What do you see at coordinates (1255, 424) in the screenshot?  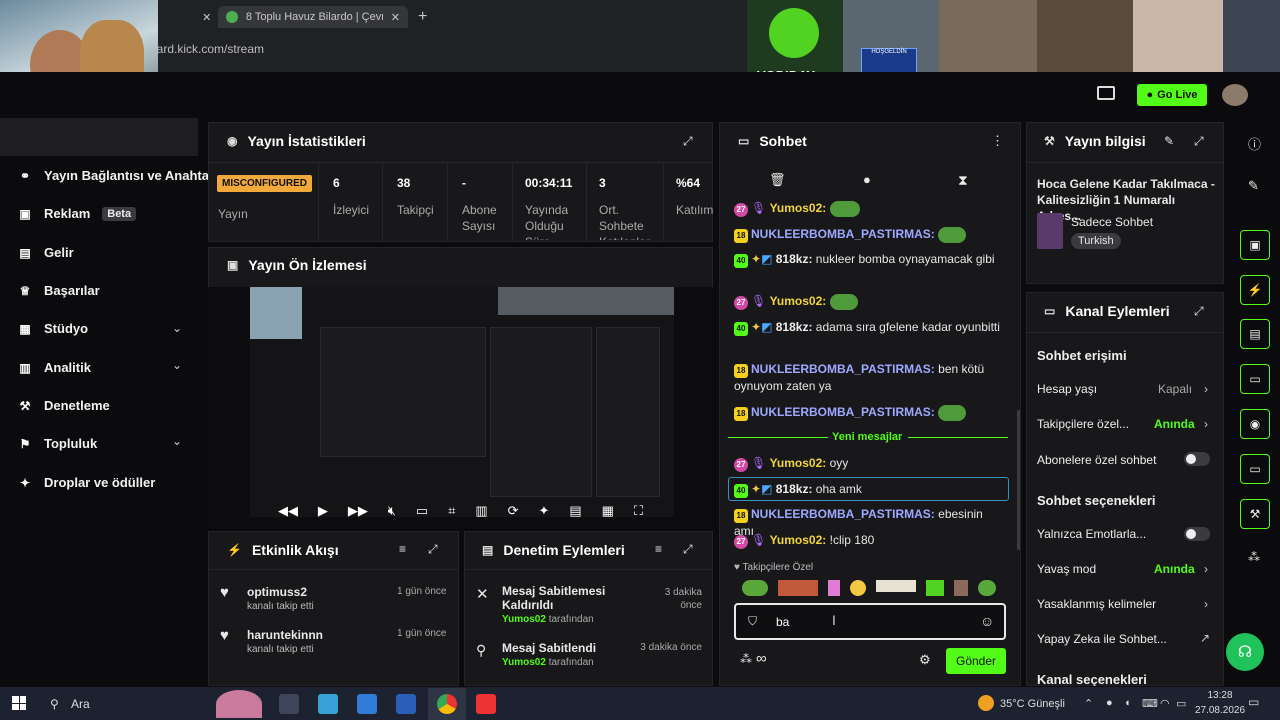 I see `stats-toggle-button: ◉` at bounding box center [1255, 424].